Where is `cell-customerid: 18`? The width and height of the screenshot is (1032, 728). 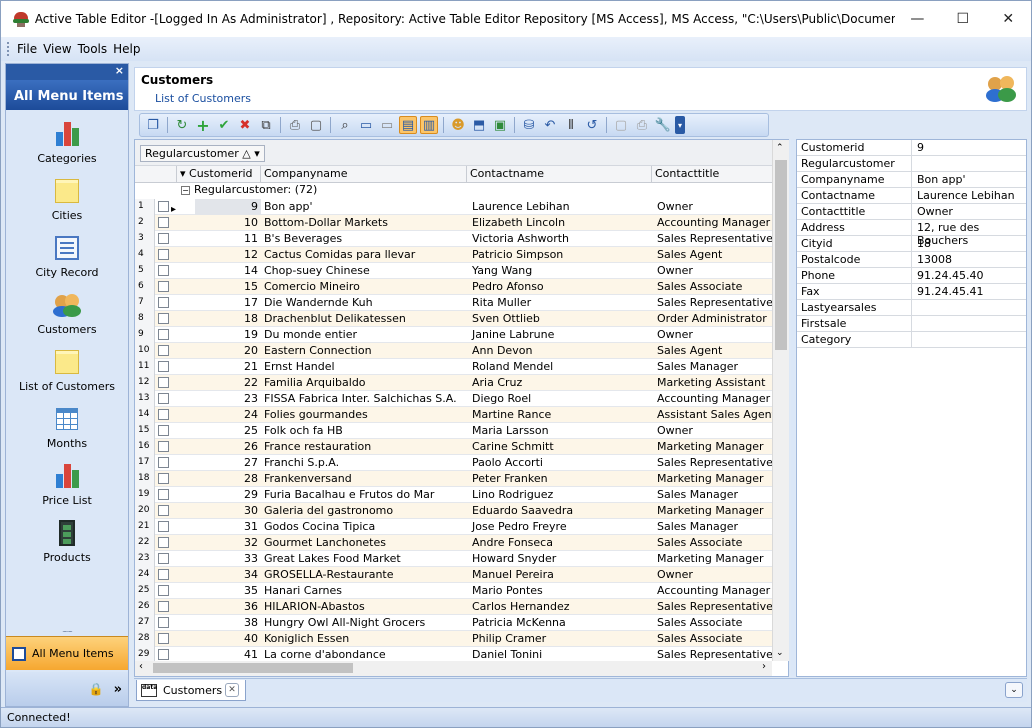
cell-customerid: 18 is located at coordinates (228, 319).